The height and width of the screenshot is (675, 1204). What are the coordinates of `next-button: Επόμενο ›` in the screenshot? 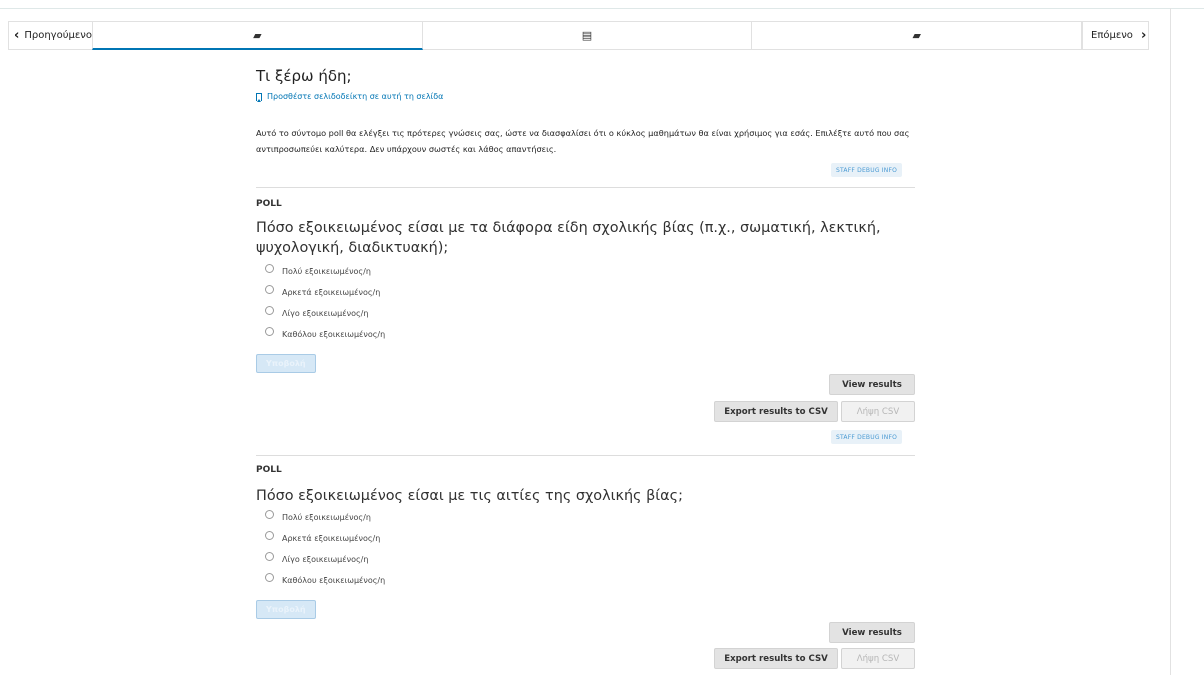 It's located at (1115, 35).